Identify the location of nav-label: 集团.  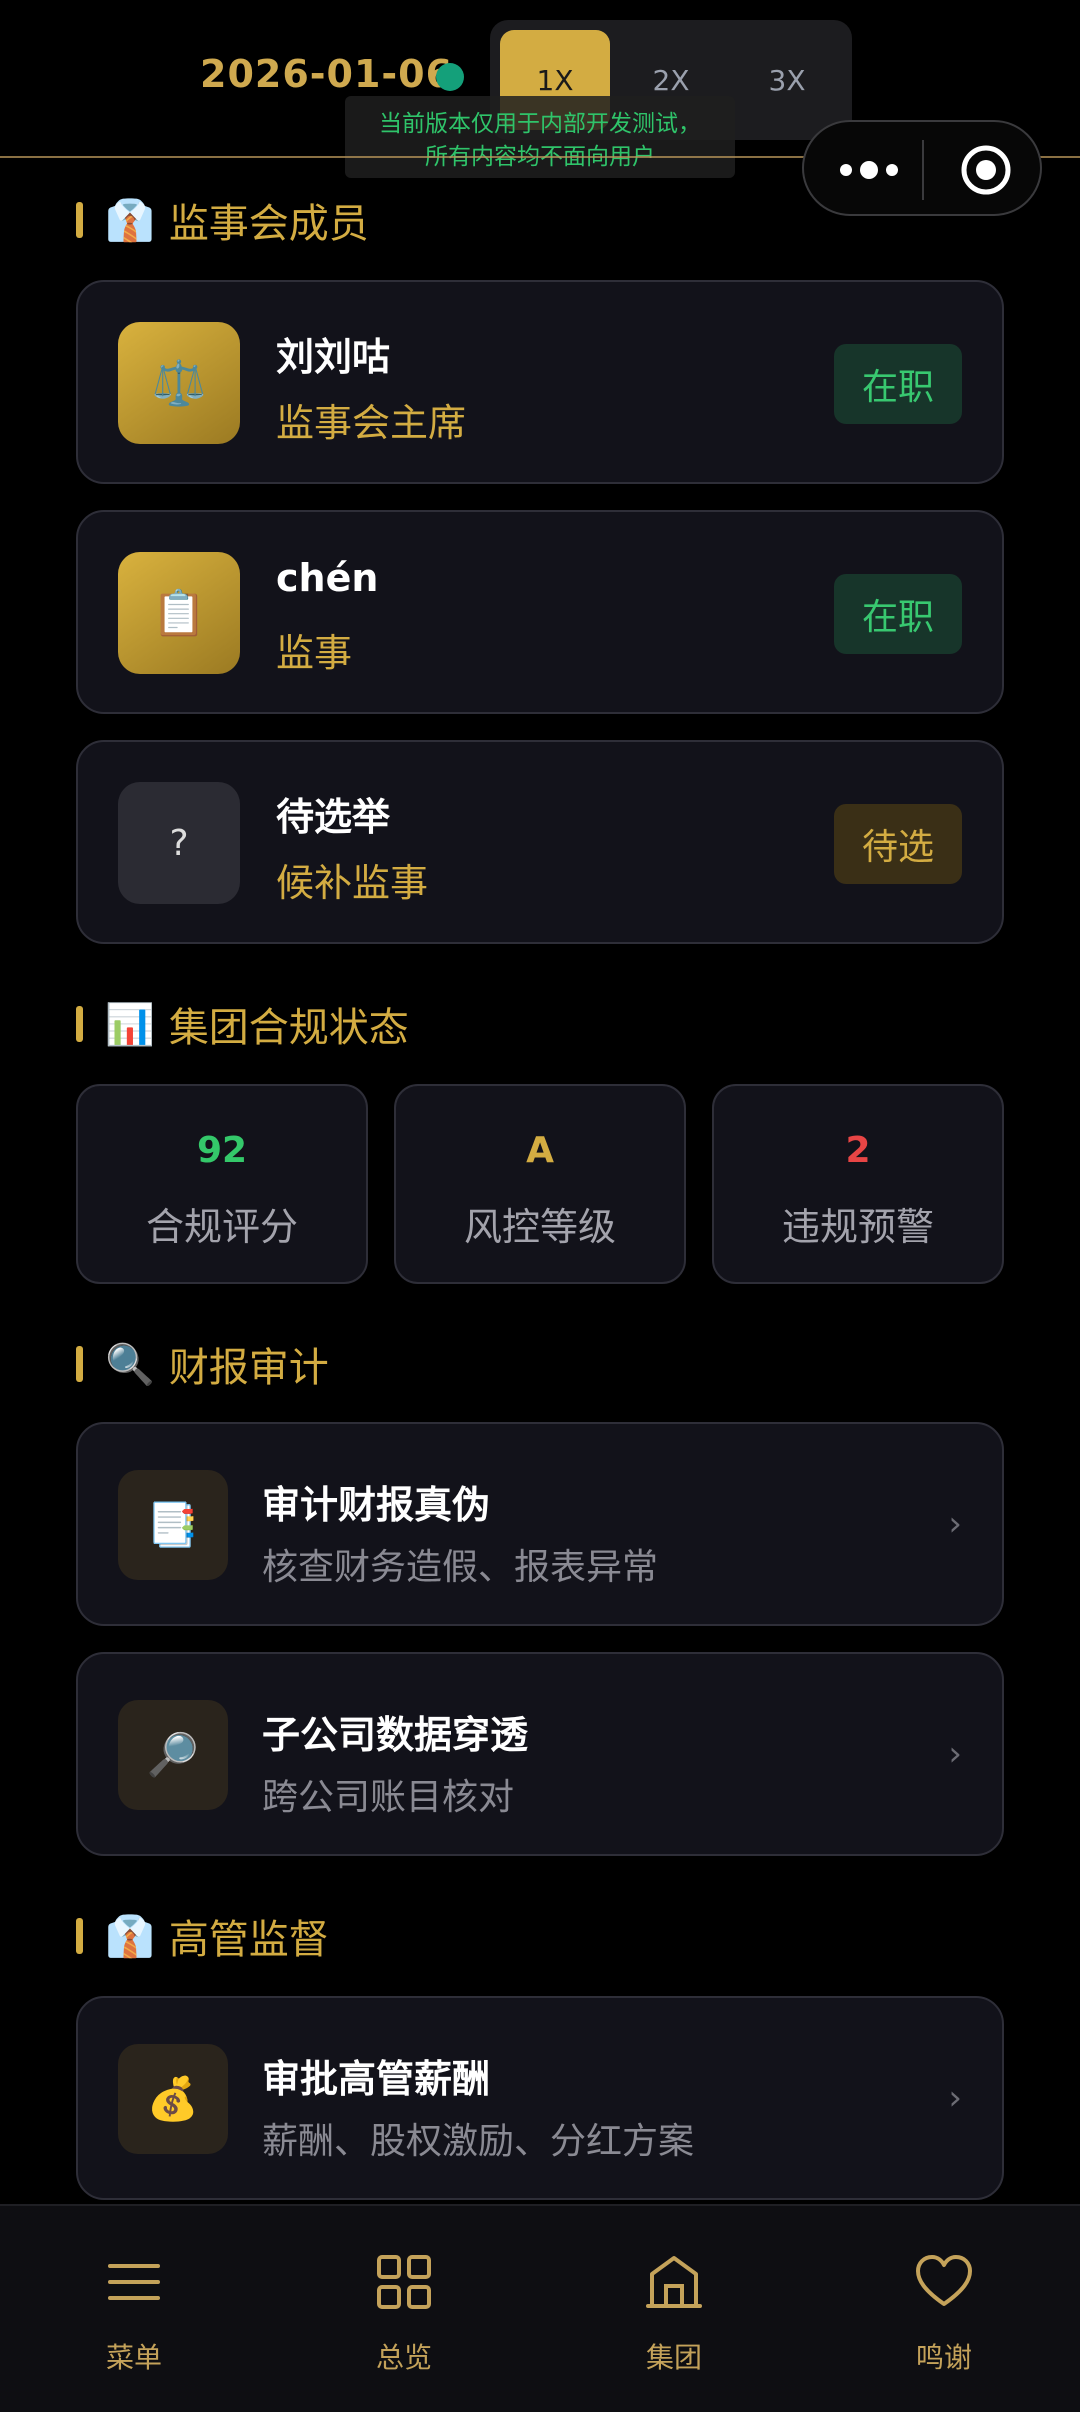
(673, 2357).